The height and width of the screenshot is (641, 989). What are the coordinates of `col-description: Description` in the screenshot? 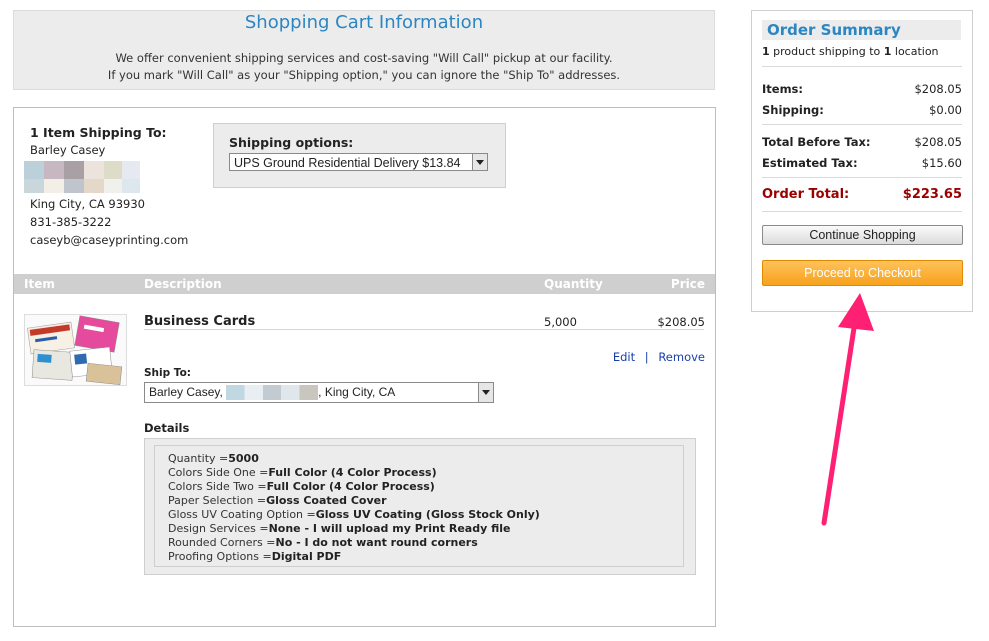 It's located at (183, 284).